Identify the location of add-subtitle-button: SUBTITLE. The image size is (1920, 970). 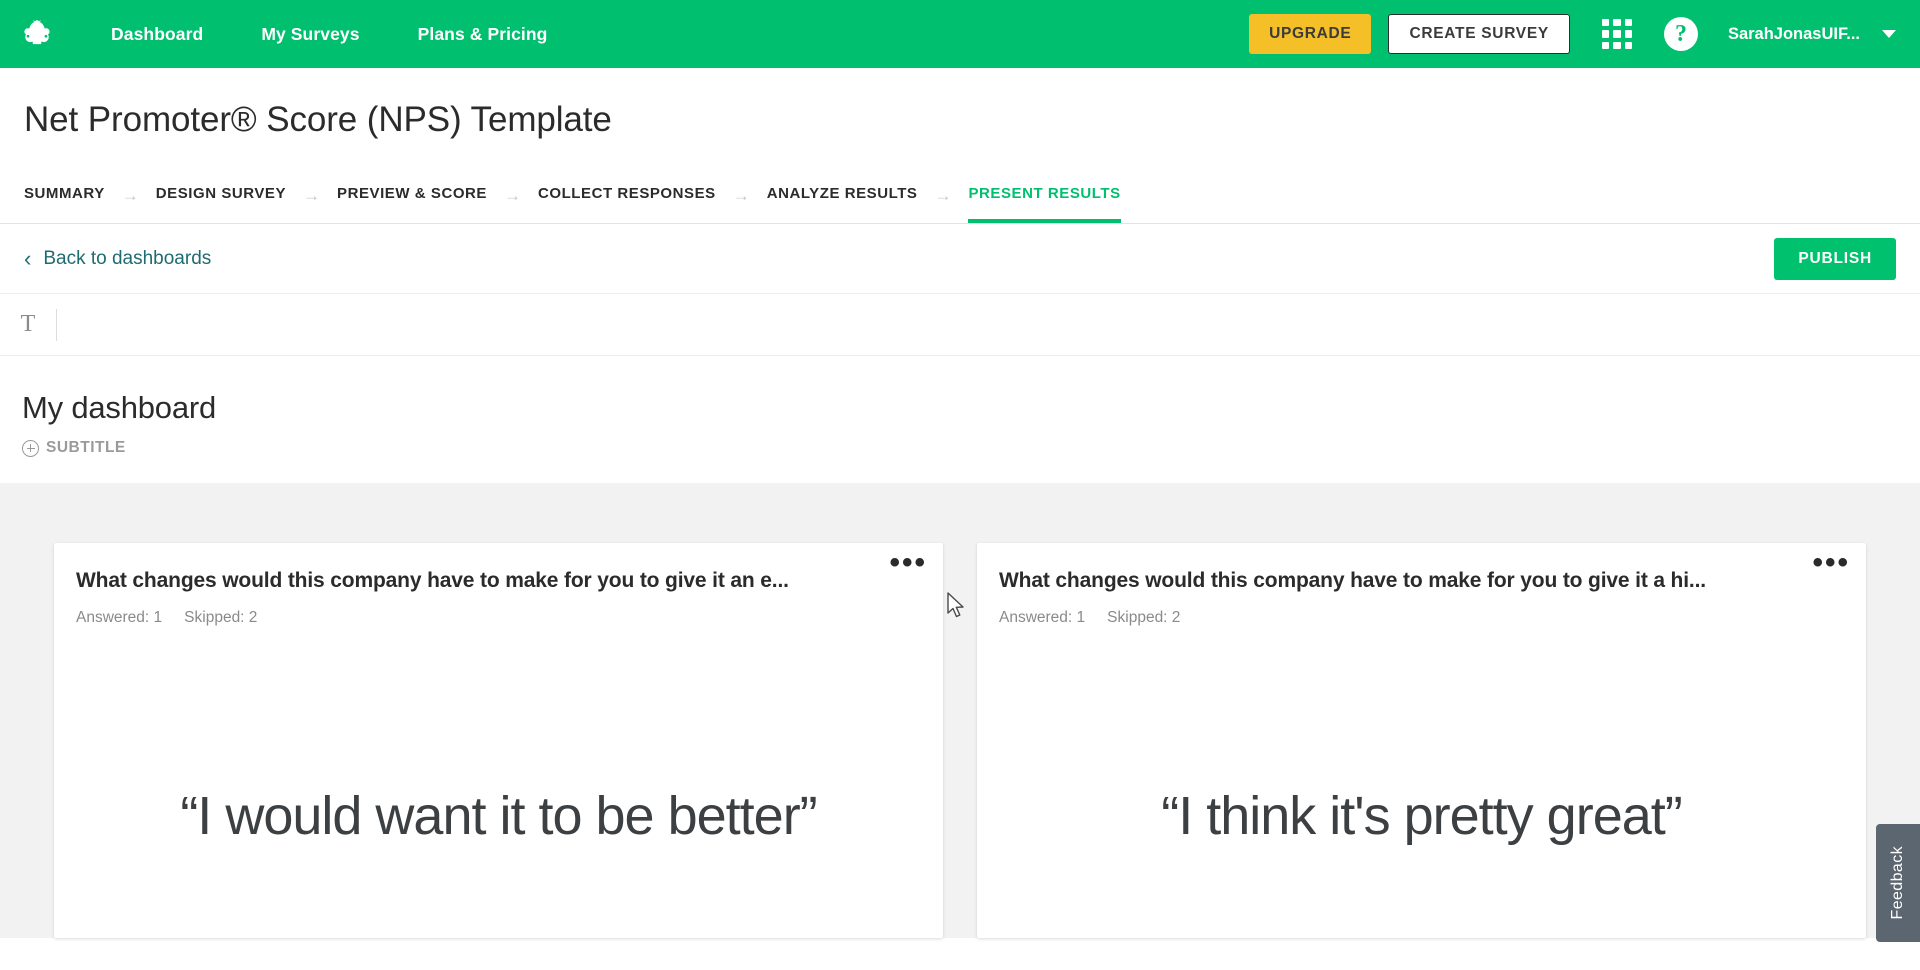
(74, 448).